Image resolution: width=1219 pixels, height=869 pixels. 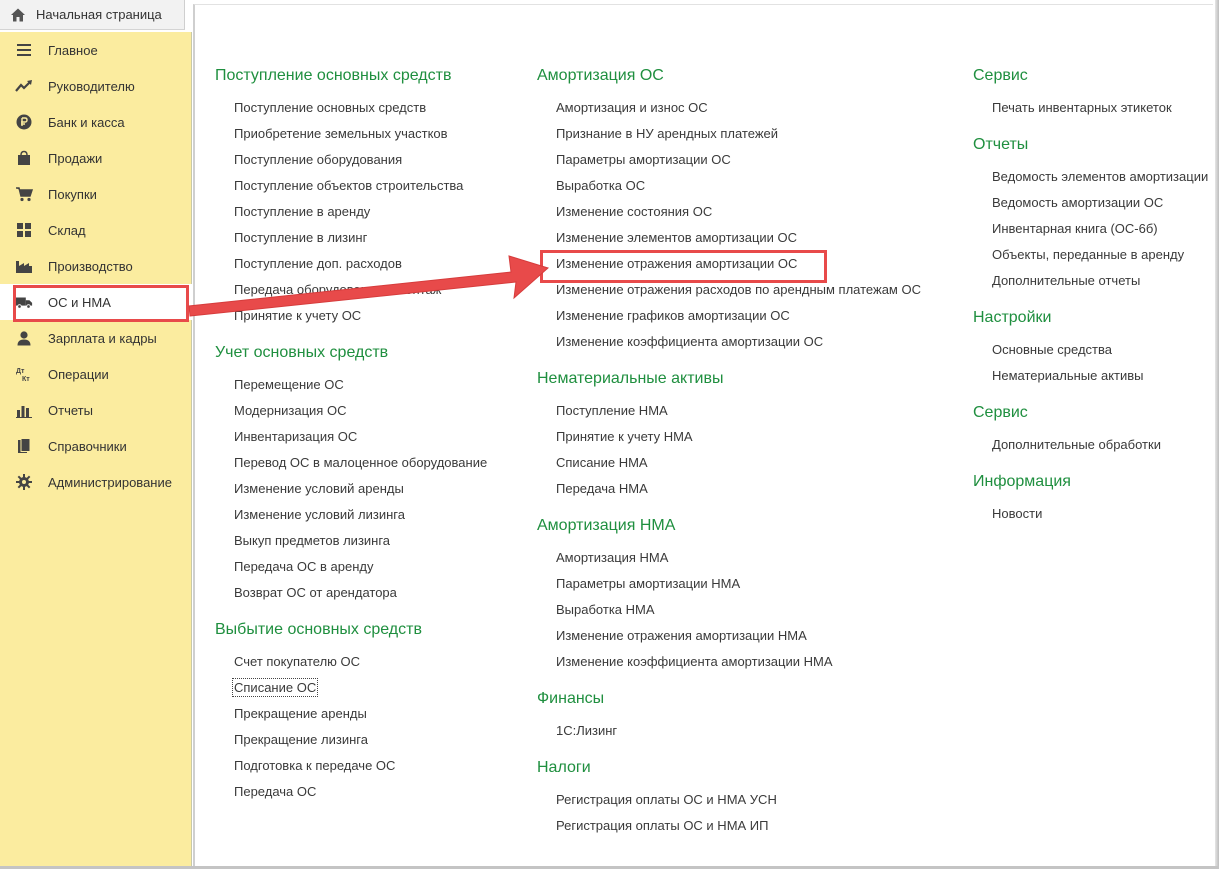 What do you see at coordinates (1088, 254) in the screenshot?
I see `nav-link: Объекты, переданные в аренду` at bounding box center [1088, 254].